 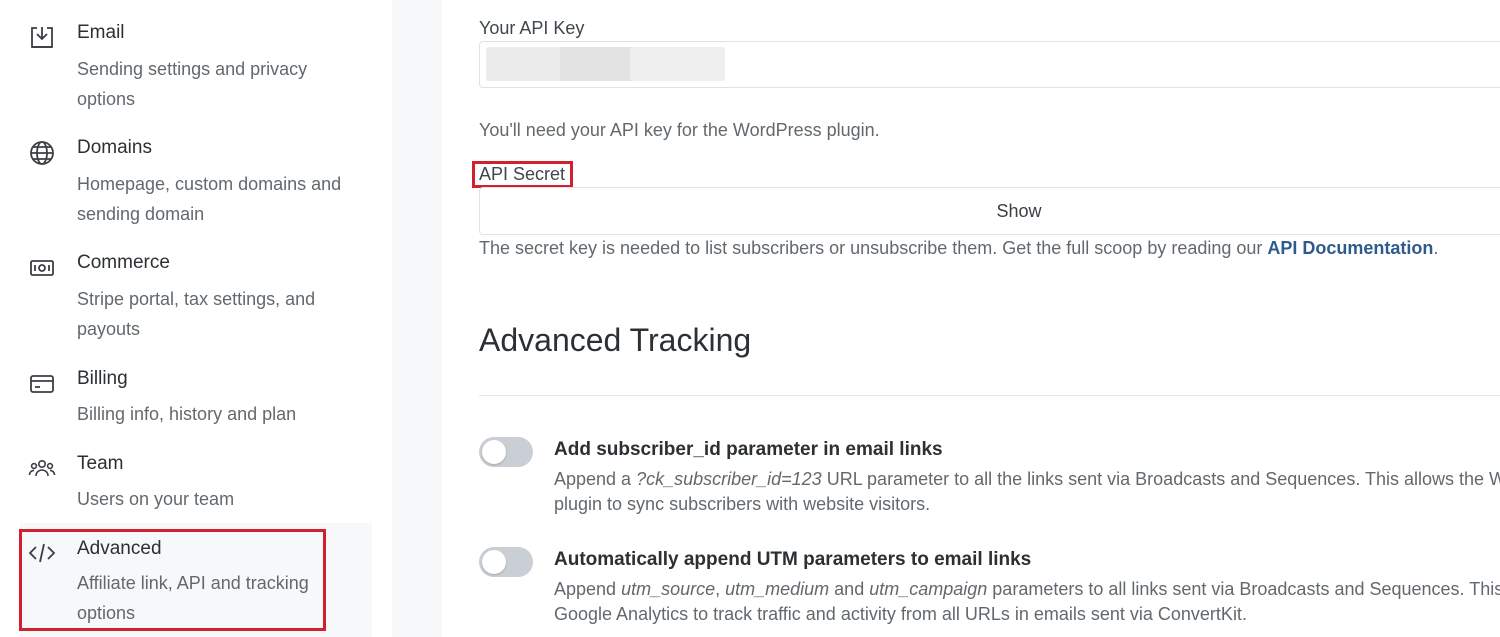 What do you see at coordinates (928, 589) in the screenshot?
I see `param-code: utm_campaign` at bounding box center [928, 589].